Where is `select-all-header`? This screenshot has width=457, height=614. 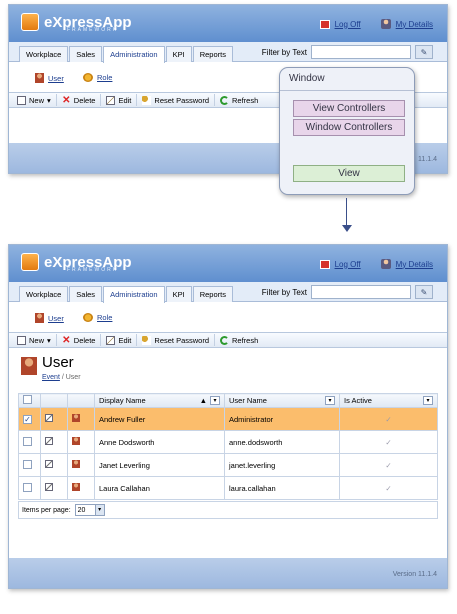 select-all-header is located at coordinates (29, 400).